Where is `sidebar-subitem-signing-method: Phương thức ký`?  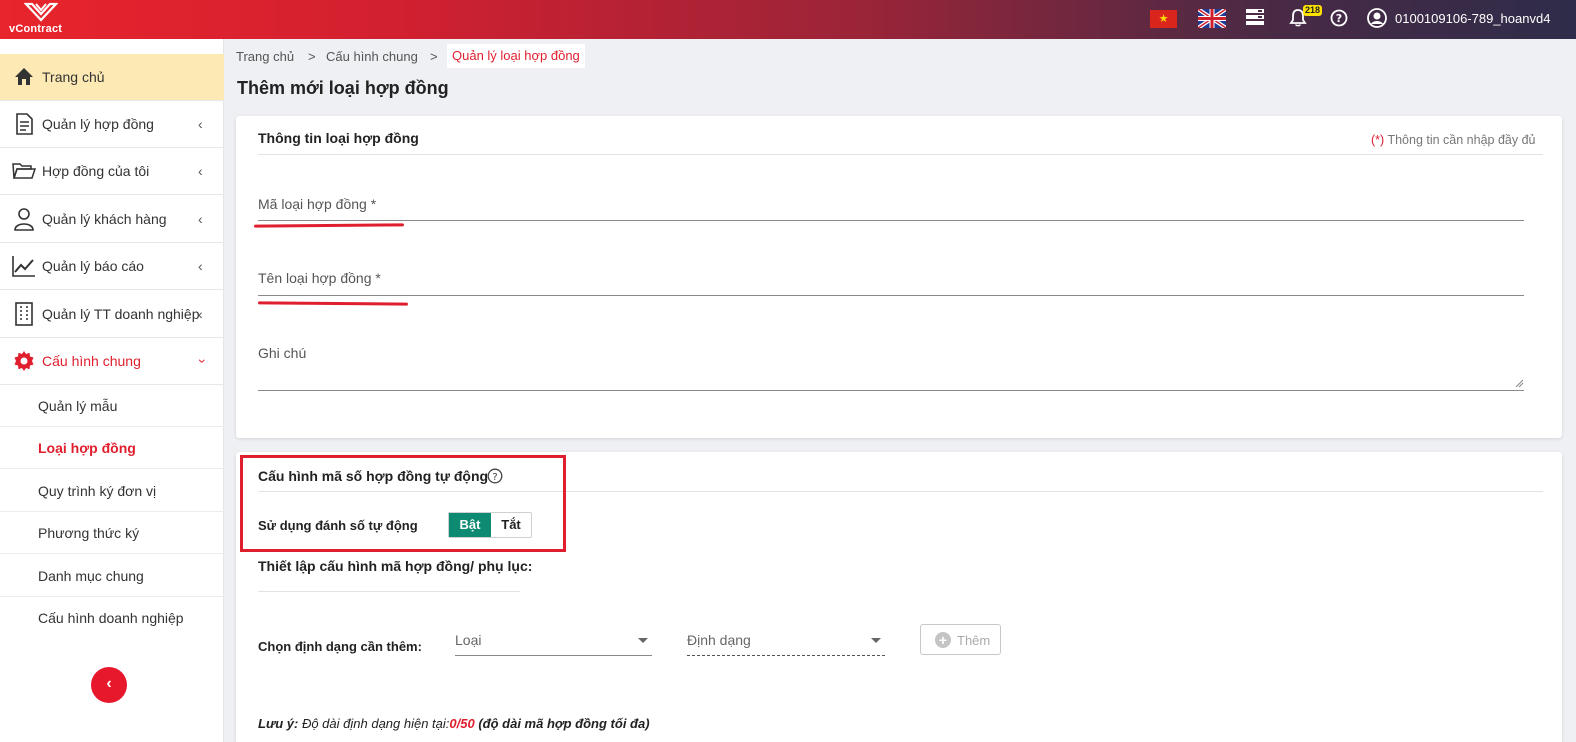
sidebar-subitem-signing-method: Phương thức ký is located at coordinates (112, 533).